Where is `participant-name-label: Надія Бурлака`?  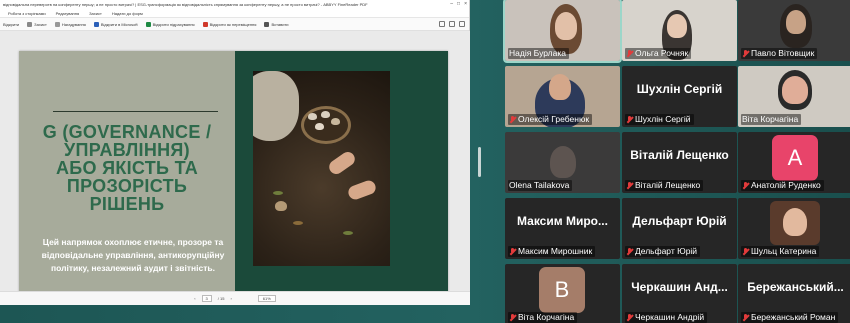
participant-name-label: Надія Бурлака is located at coordinates (538, 53).